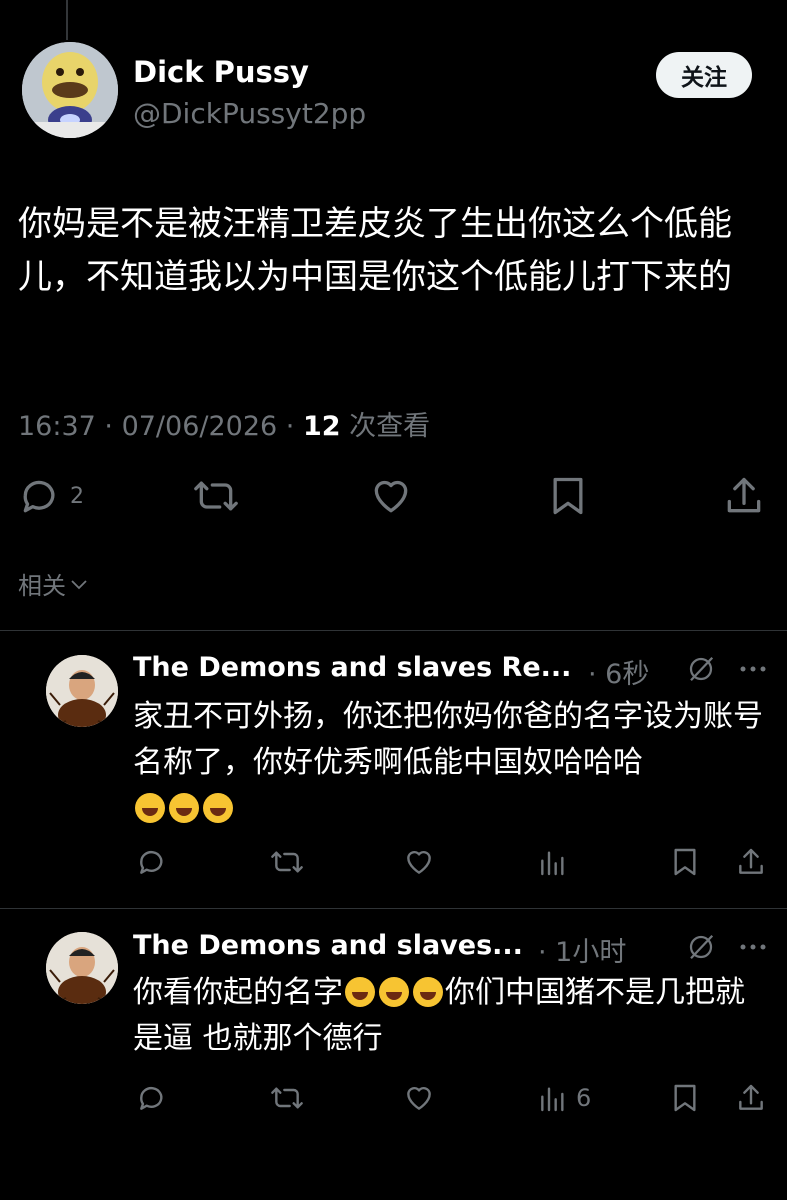 The width and height of the screenshot is (787, 1200). Describe the element at coordinates (584, 1098) in the screenshot. I see `reply-views-count: 6` at that location.